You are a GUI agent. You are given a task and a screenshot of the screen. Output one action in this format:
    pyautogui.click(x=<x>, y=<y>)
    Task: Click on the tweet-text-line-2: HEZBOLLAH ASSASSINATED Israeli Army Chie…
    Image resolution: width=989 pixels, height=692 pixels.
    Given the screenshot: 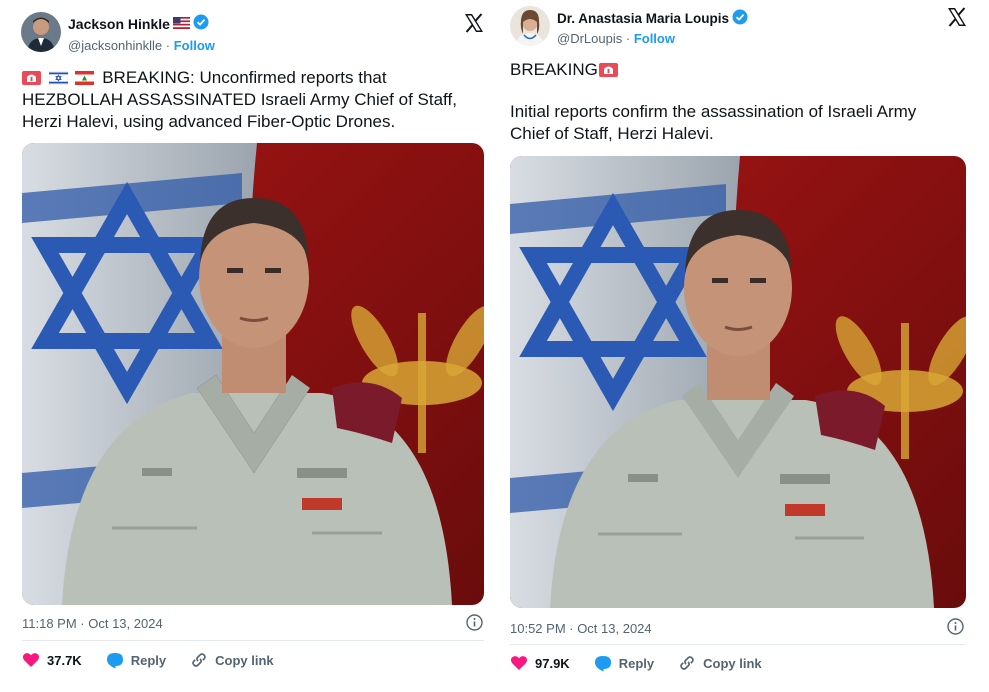 What is the action you would take?
    pyautogui.click(x=239, y=99)
    